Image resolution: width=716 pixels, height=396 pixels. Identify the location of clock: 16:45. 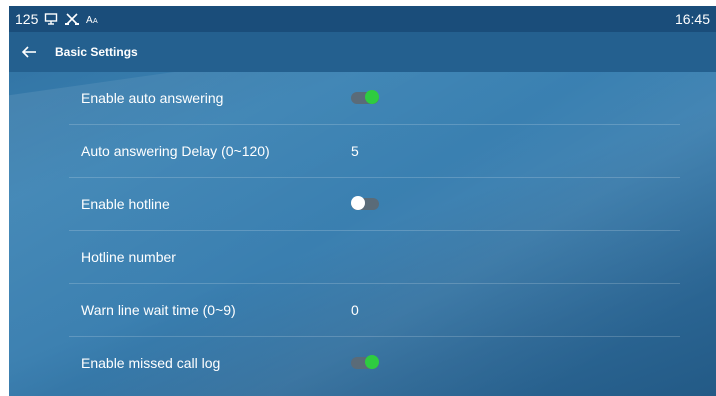
(692, 19).